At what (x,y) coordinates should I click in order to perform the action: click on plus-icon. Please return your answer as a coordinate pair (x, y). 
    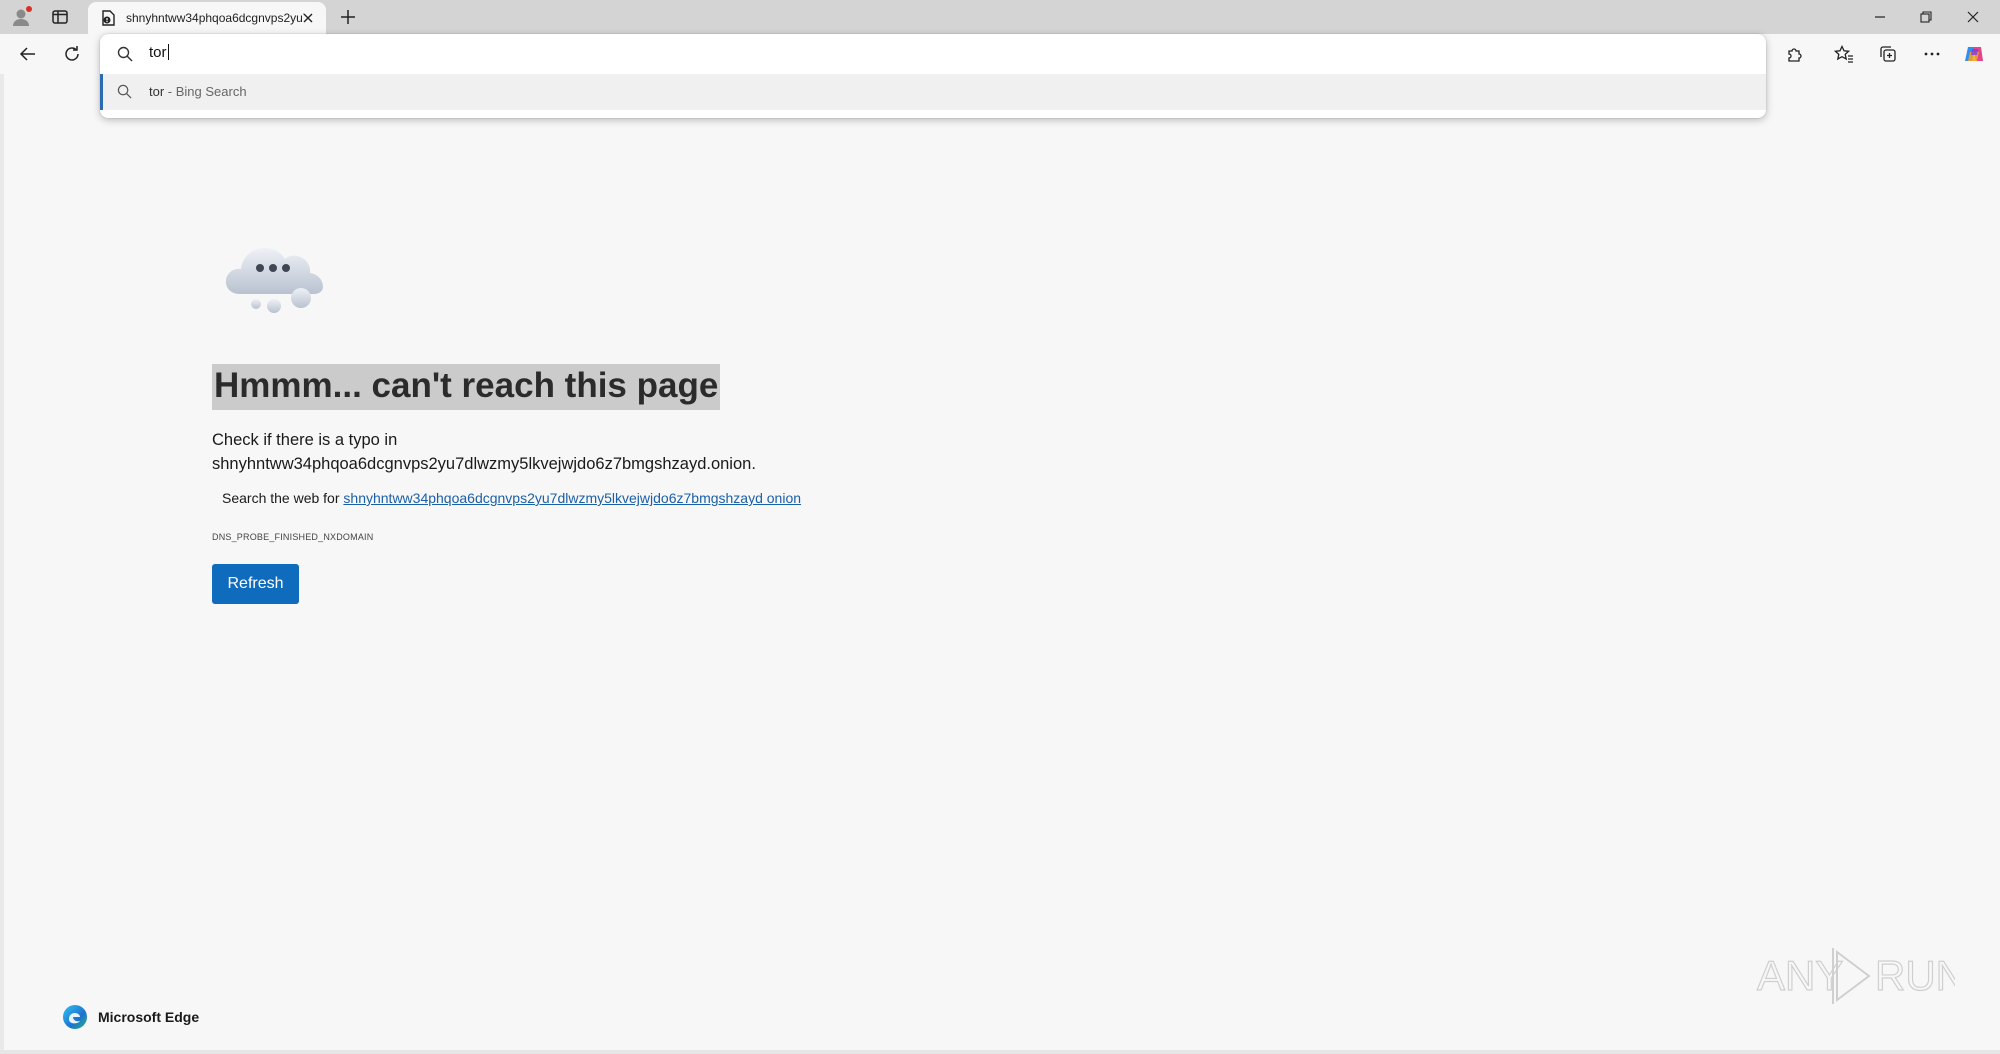
    Looking at the image, I should click on (348, 17).